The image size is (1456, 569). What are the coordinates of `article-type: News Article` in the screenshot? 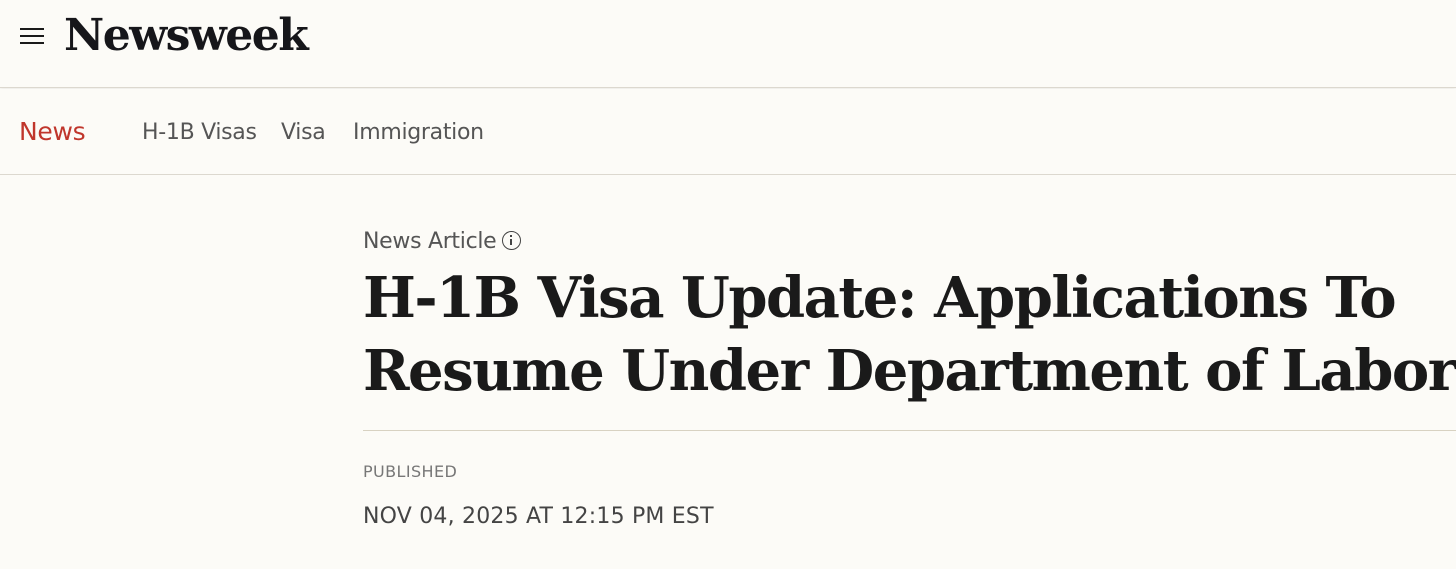 It's located at (442, 242).